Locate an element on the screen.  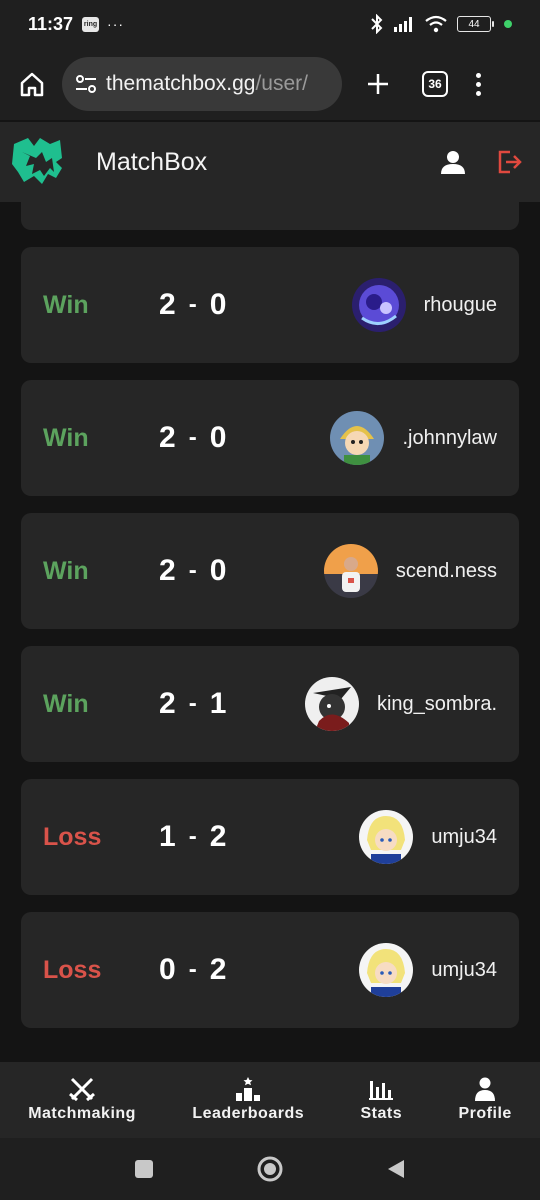
match-score: 1-2 is located at coordinates (192, 837).